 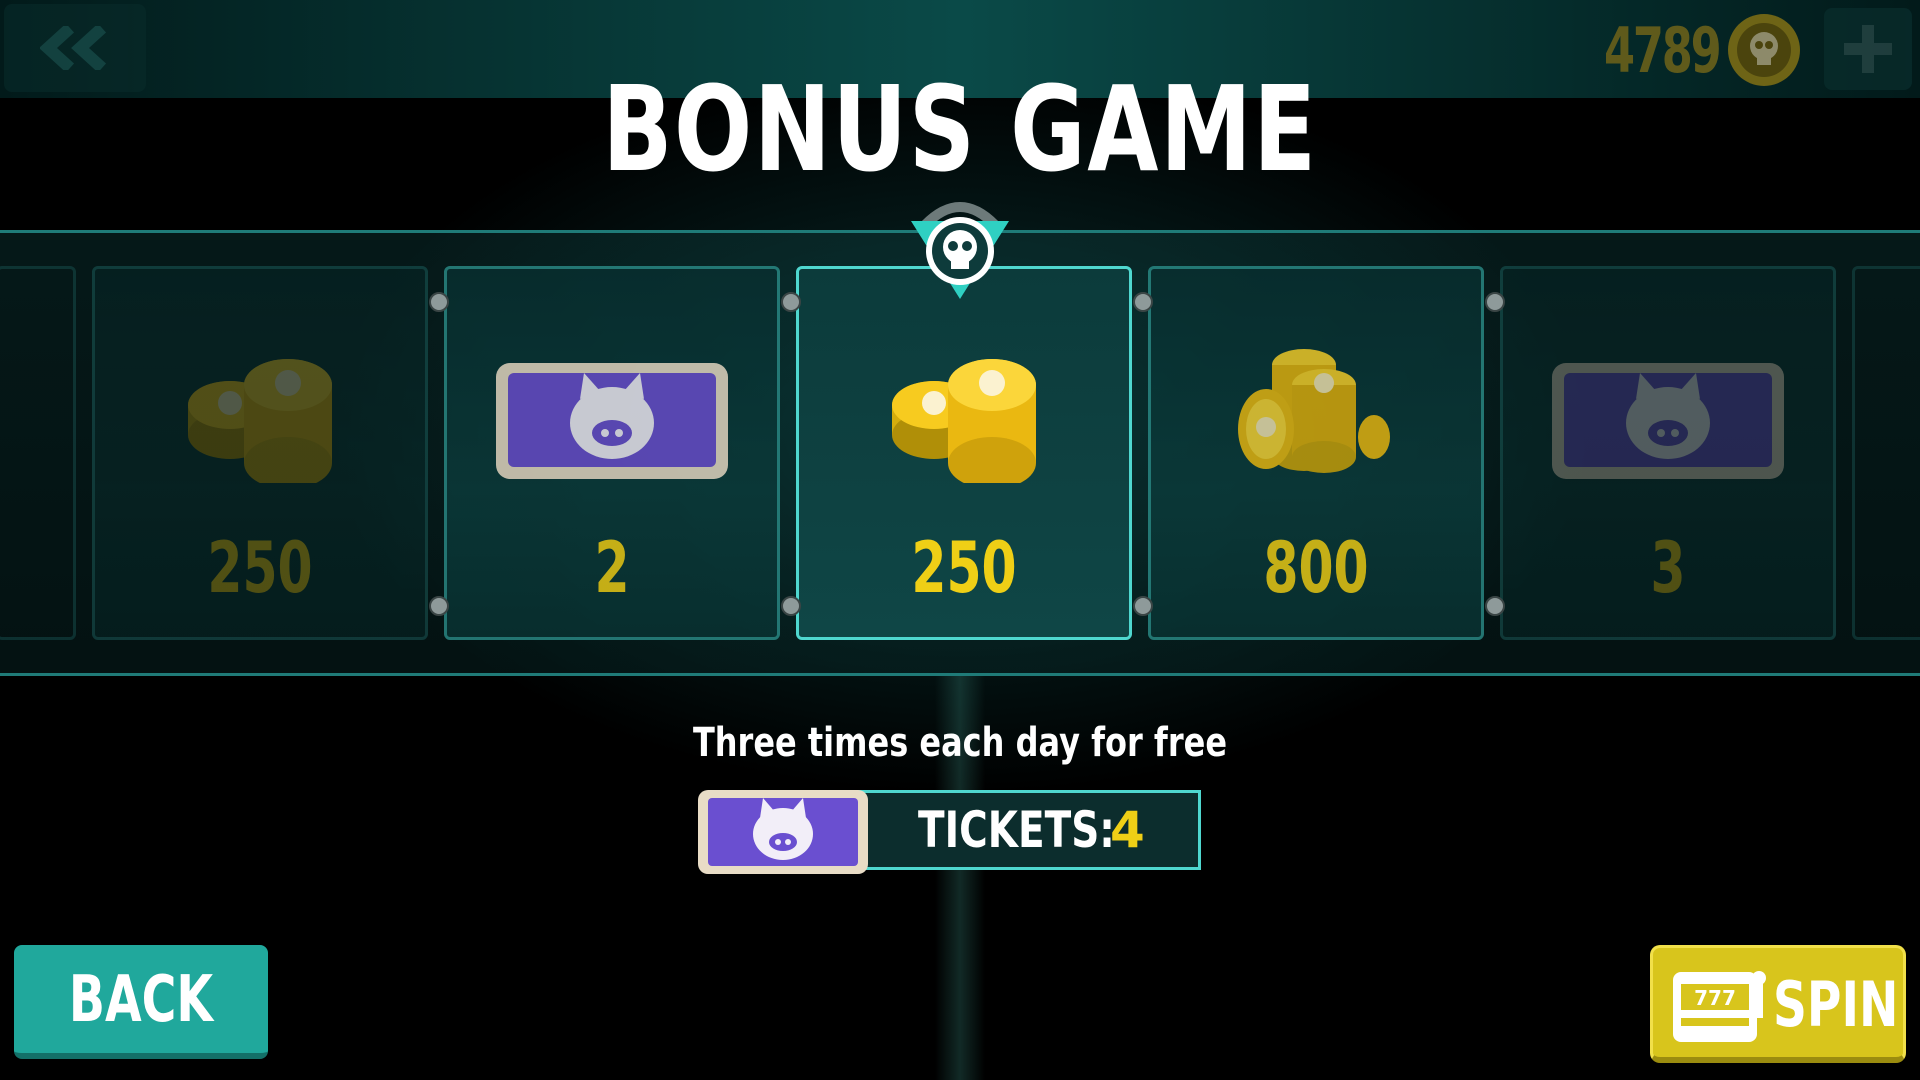 I want to click on back-button-label: BACK, so click(x=141, y=1000).